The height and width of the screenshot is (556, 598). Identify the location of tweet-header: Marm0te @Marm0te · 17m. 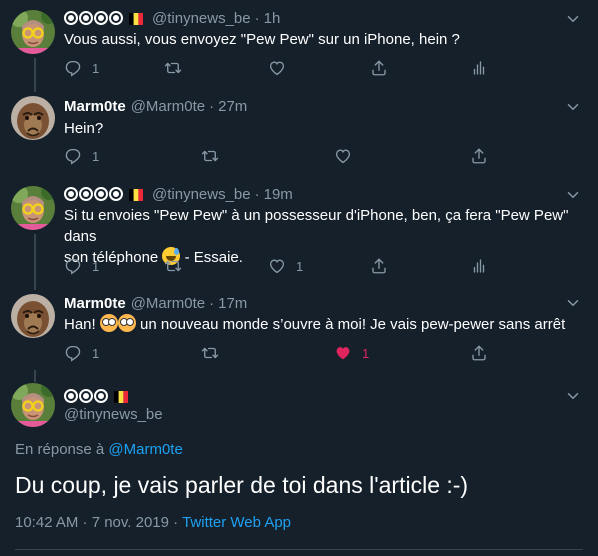
(155, 303).